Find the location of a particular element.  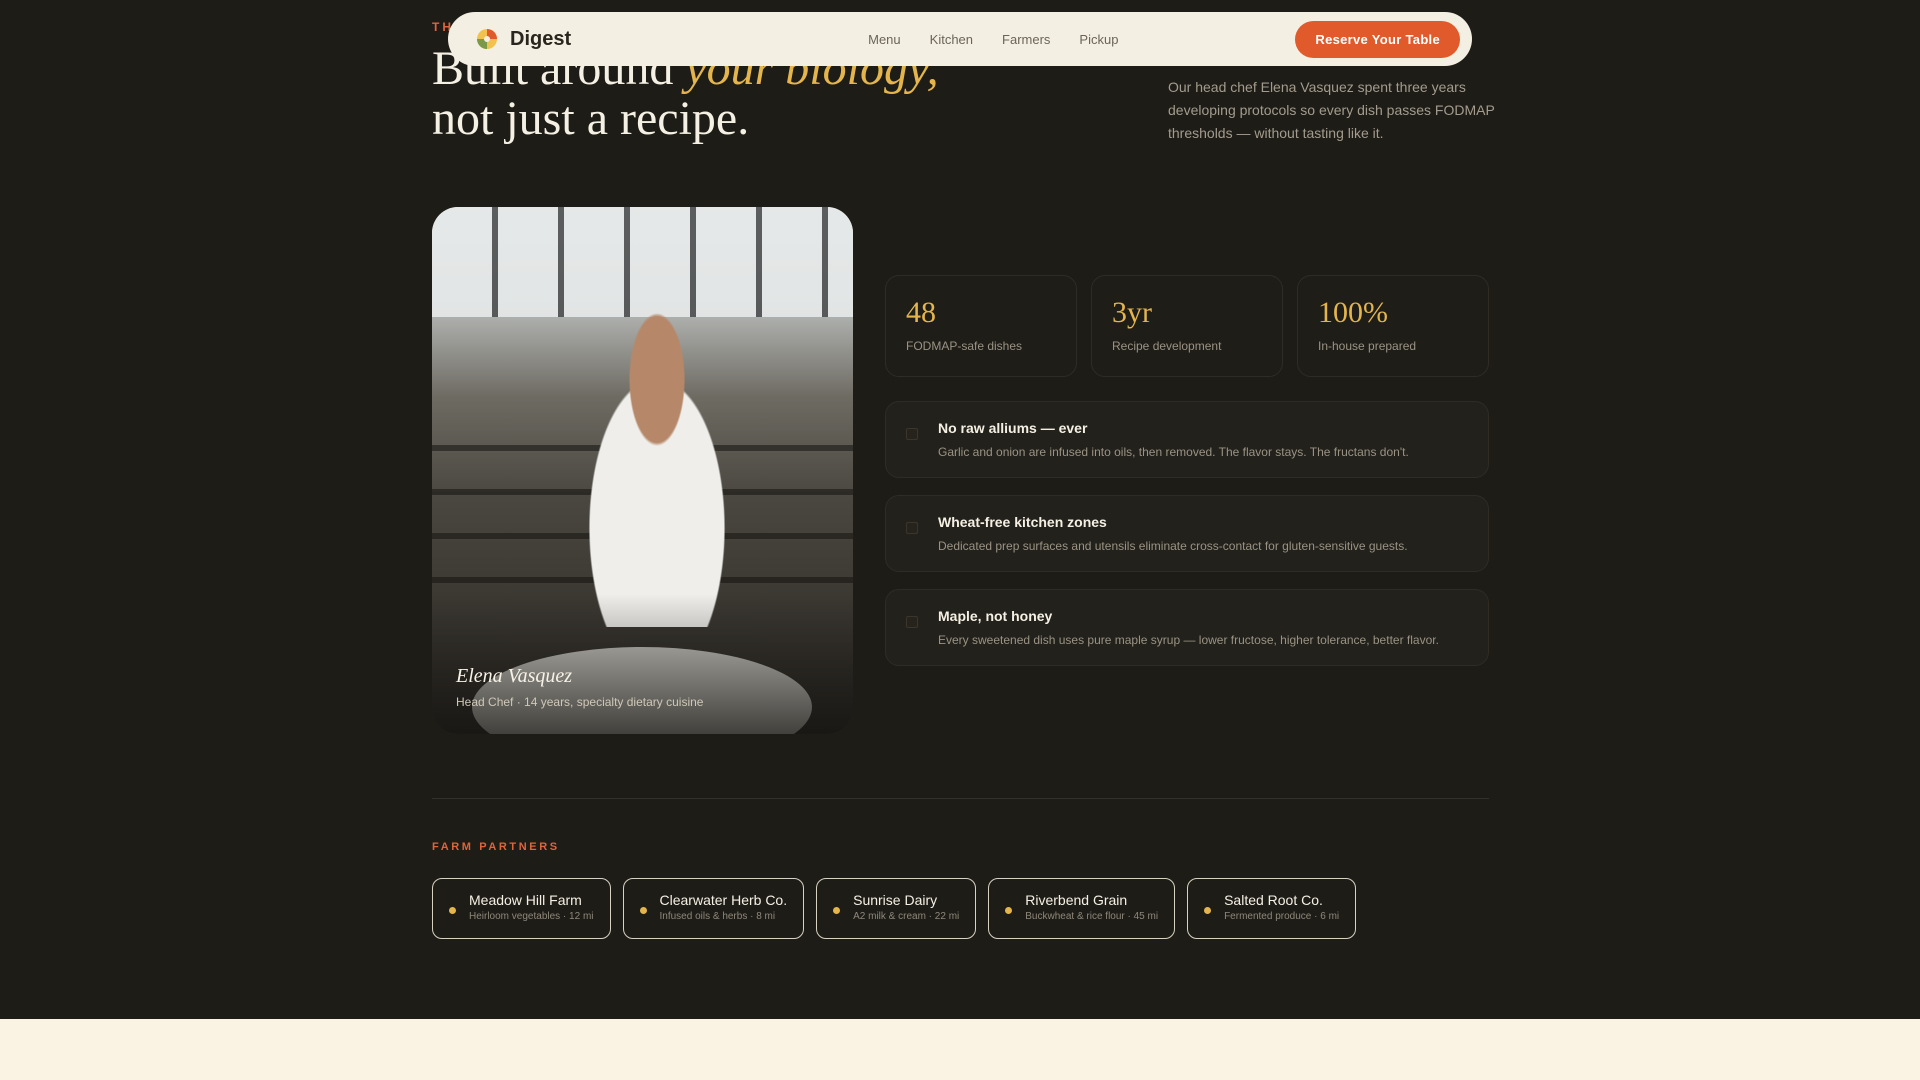

stat-label: Recipe development is located at coordinates (1167, 346).